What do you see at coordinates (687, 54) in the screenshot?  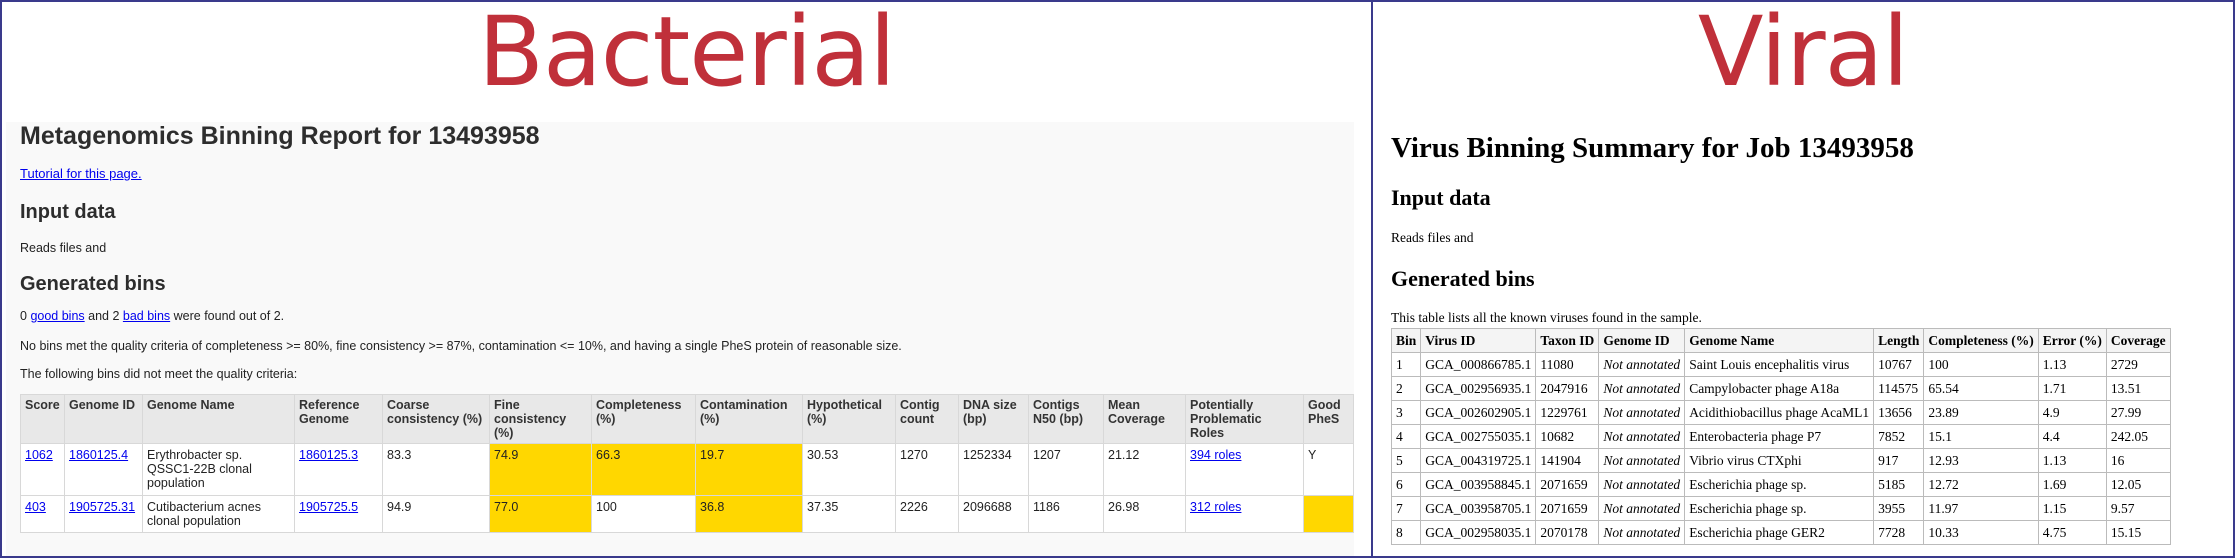 I see `bacterial-banner: Bacterial` at bounding box center [687, 54].